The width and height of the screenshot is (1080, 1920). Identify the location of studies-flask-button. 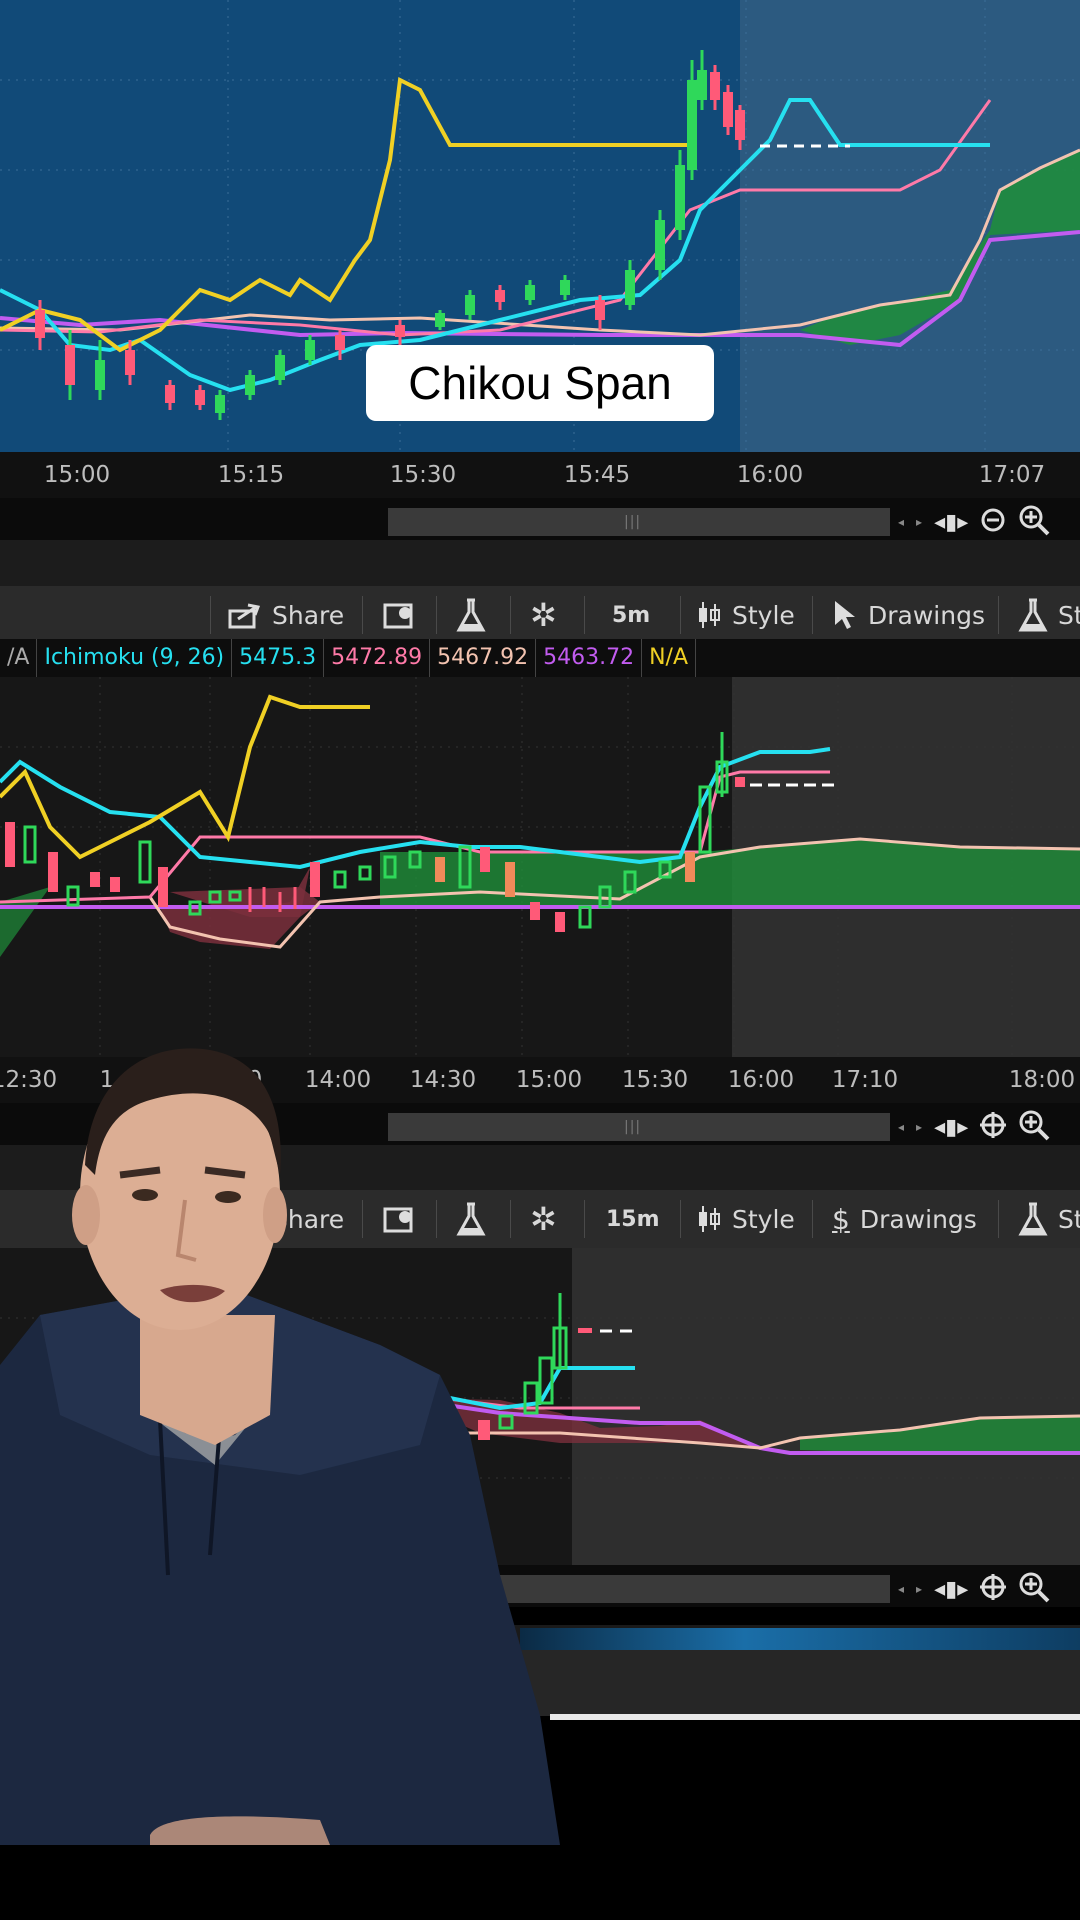
(471, 615).